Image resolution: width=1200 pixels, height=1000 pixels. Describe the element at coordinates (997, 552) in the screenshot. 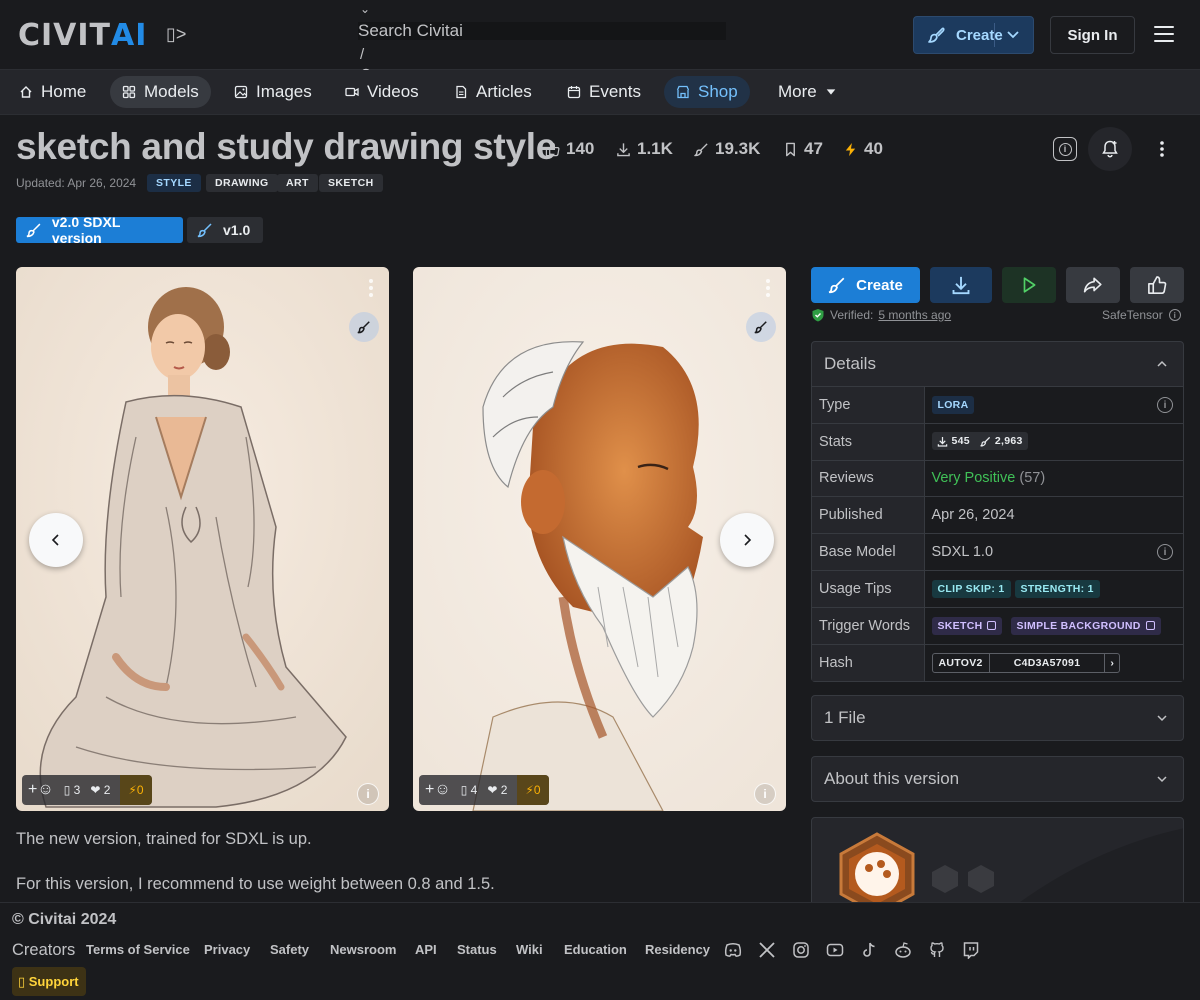

I see `detail-row-base-model: Base Model SDXL 1.0 i` at that location.